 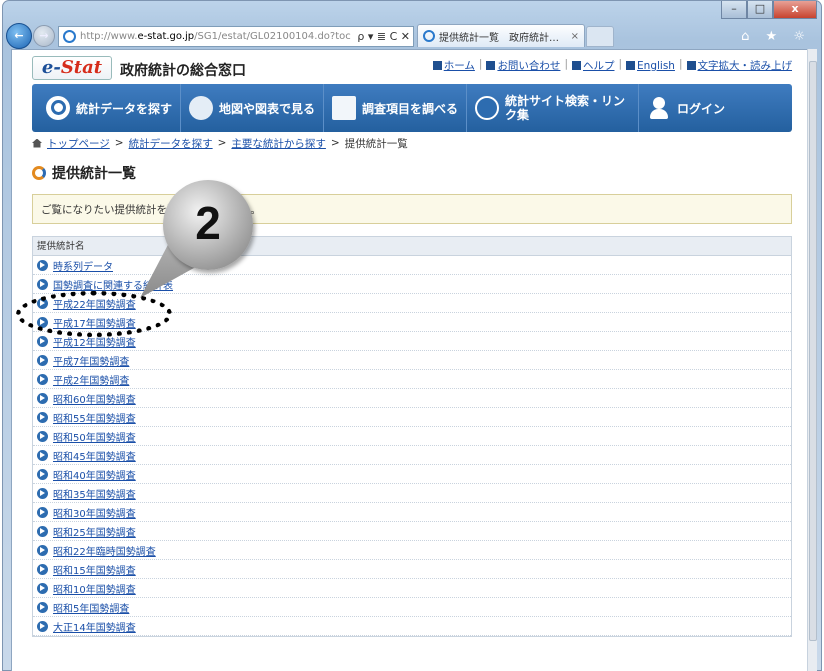 I want to click on list-item-link: 昭和15年国勢調査, so click(x=94, y=569).